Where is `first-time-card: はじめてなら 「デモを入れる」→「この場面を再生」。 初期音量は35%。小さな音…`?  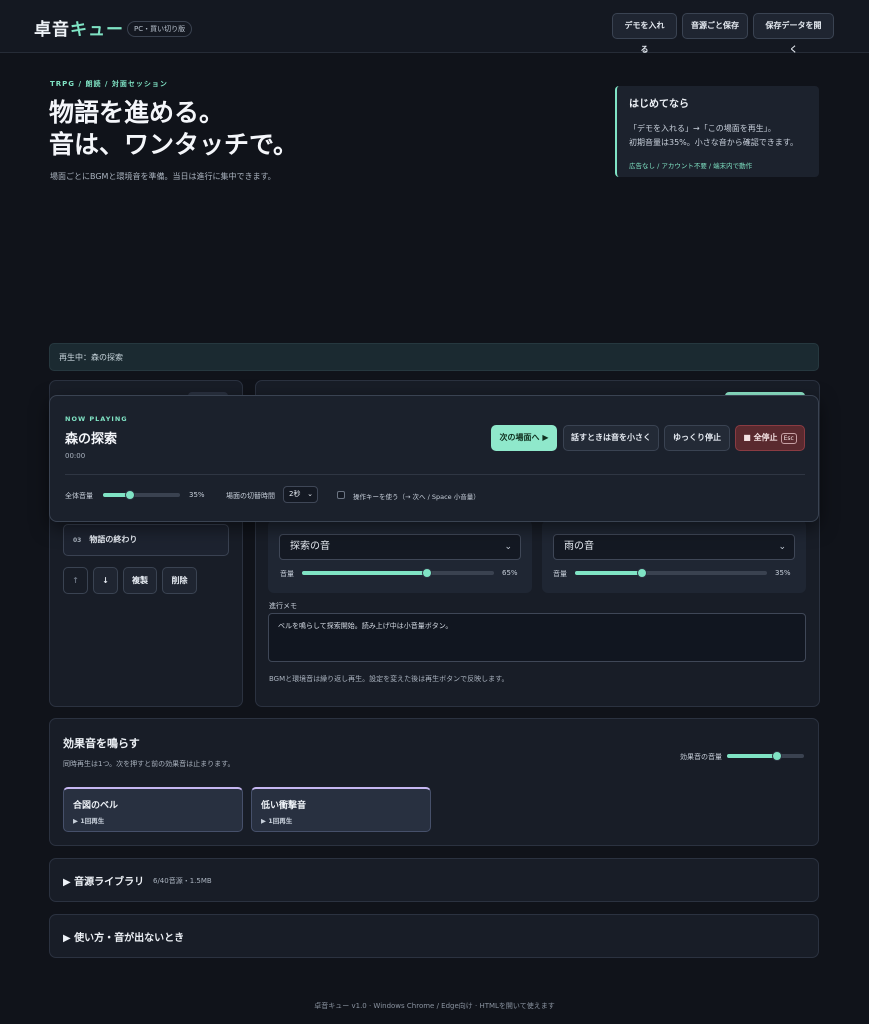
first-time-card: はじめてなら 「デモを入れる」→「この場面を再生」。 初期音量は35%。小さな音… is located at coordinates (717, 131).